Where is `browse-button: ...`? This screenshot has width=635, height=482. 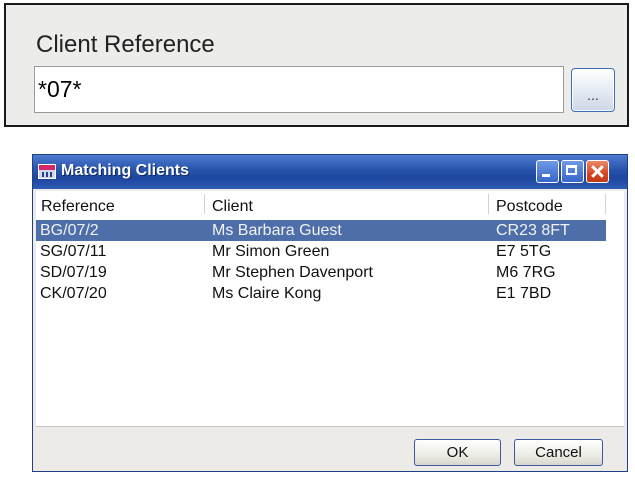 browse-button: ... is located at coordinates (593, 90).